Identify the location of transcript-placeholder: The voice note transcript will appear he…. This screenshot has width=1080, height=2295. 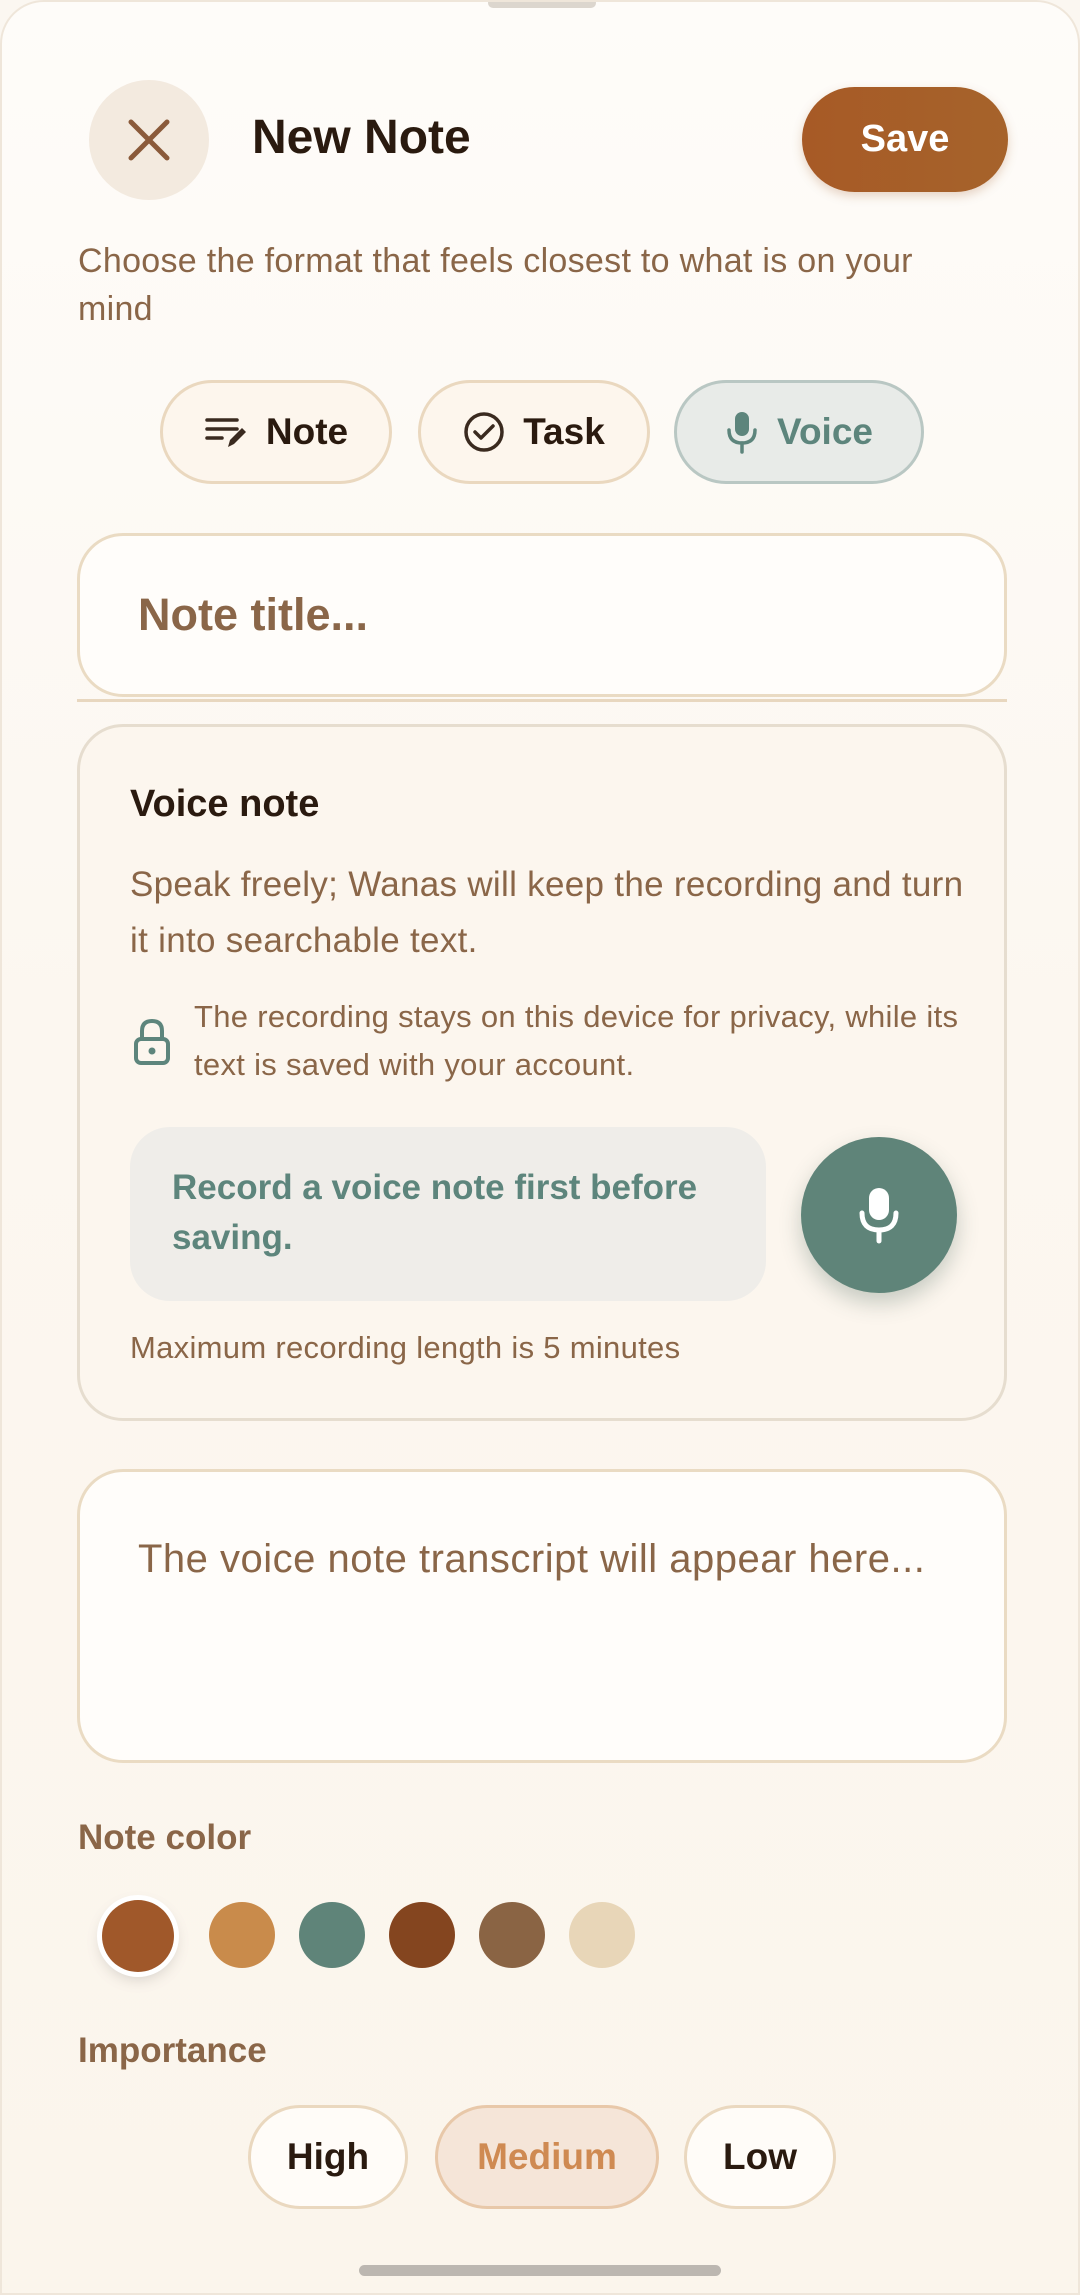
(532, 1559).